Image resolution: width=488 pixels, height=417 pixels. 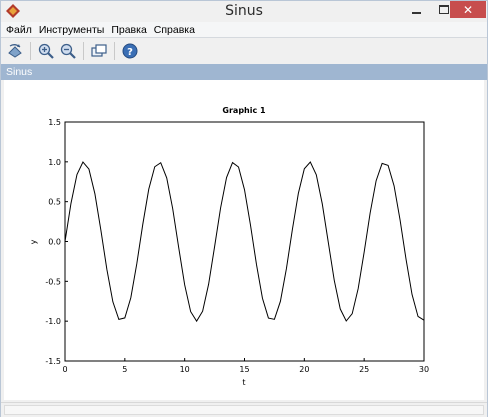 What do you see at coordinates (54, 122) in the screenshot?
I see `y-tick-label: 1.5` at bounding box center [54, 122].